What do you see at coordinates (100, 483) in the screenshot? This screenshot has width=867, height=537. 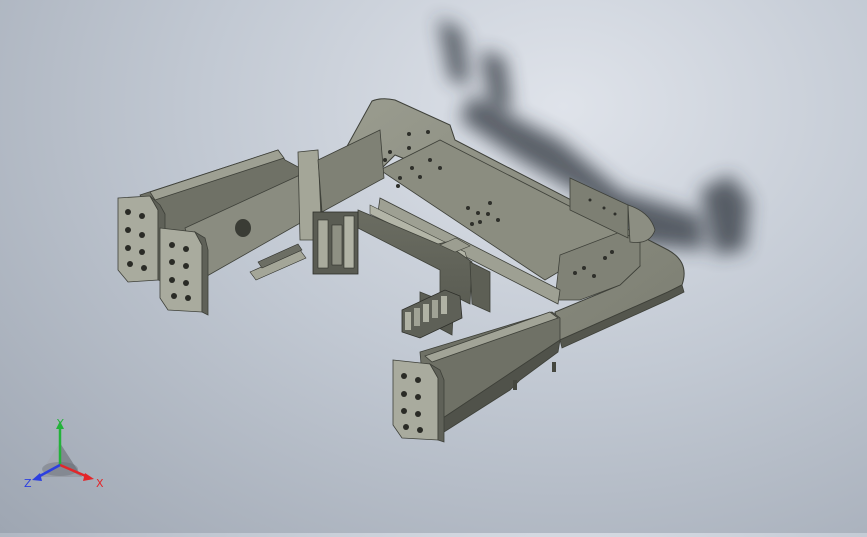 I see `x-axis-label: X` at bounding box center [100, 483].